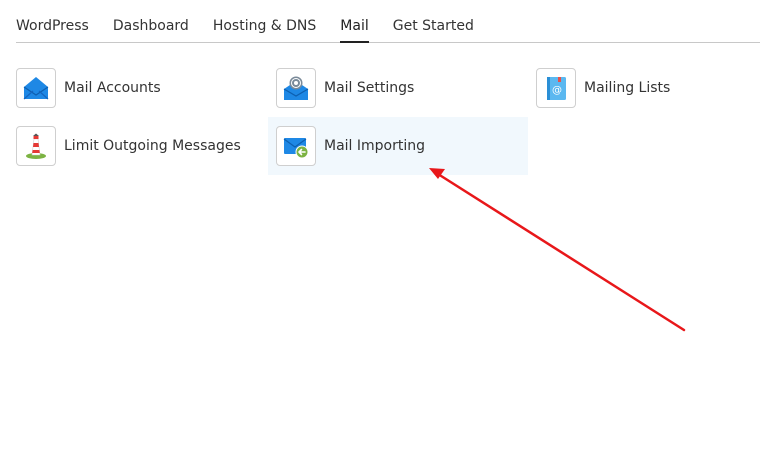  Describe the element at coordinates (36, 88) in the screenshot. I see `mail-envelope-icon` at that location.